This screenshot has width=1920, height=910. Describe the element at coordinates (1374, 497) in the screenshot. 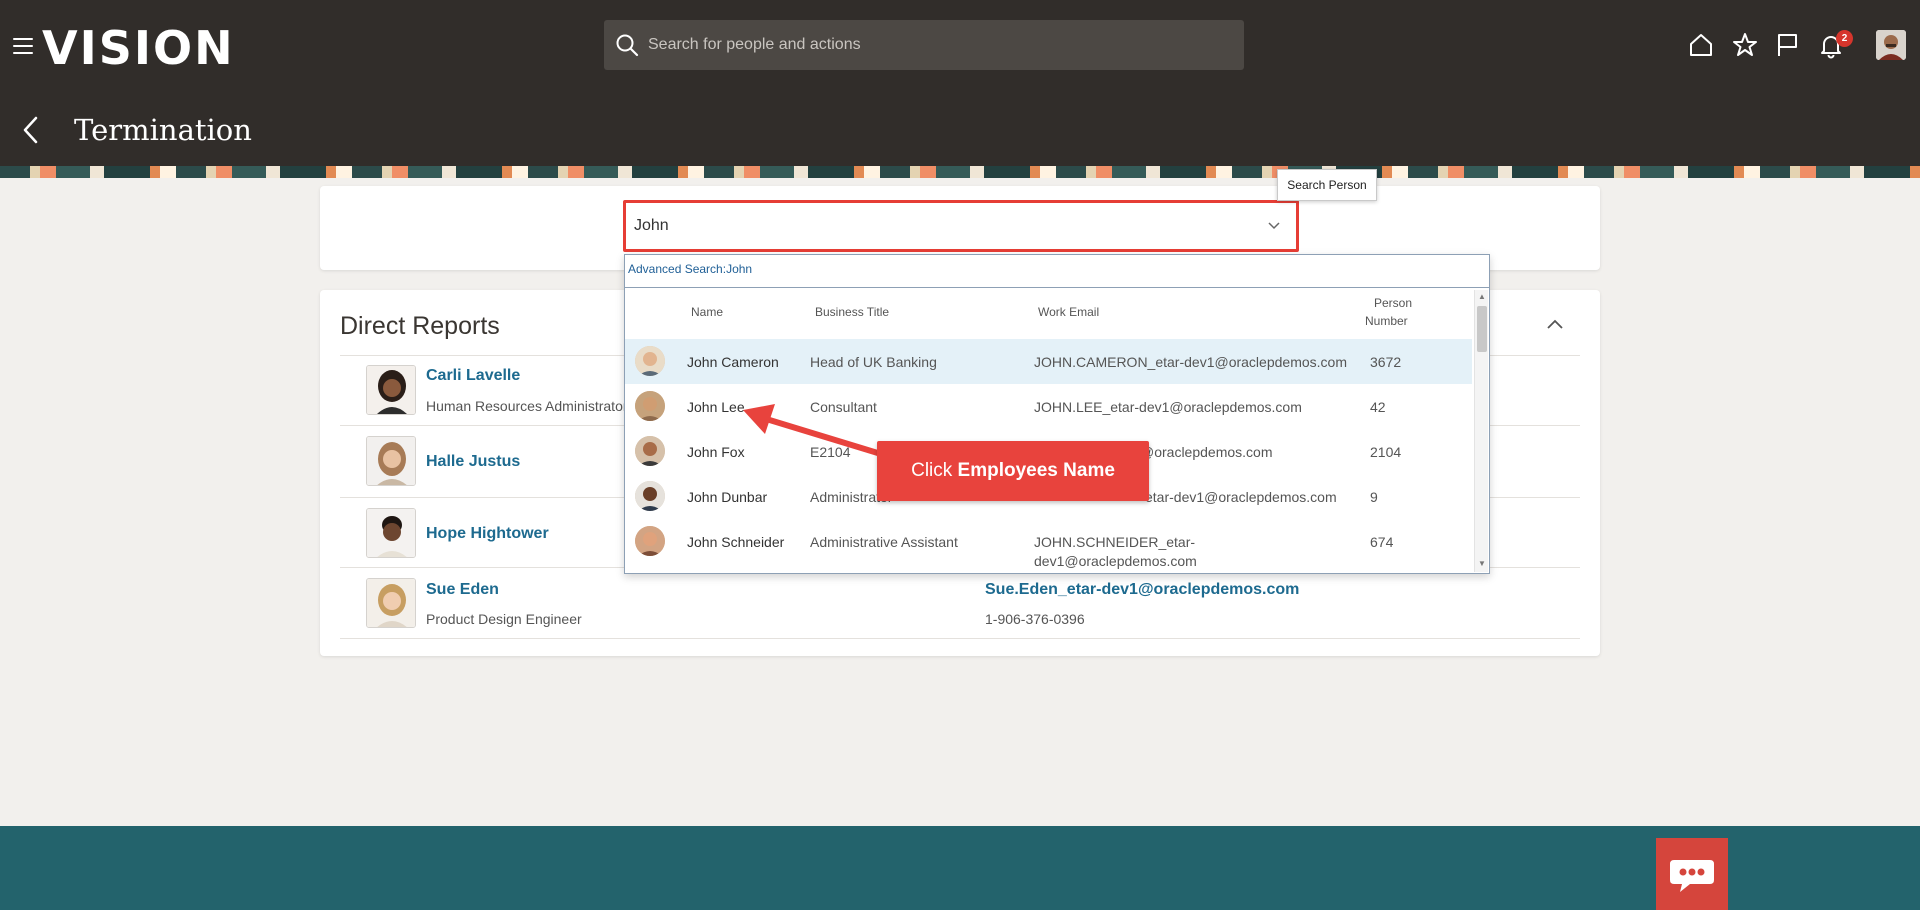

I see `result-person-number: 9` at that location.